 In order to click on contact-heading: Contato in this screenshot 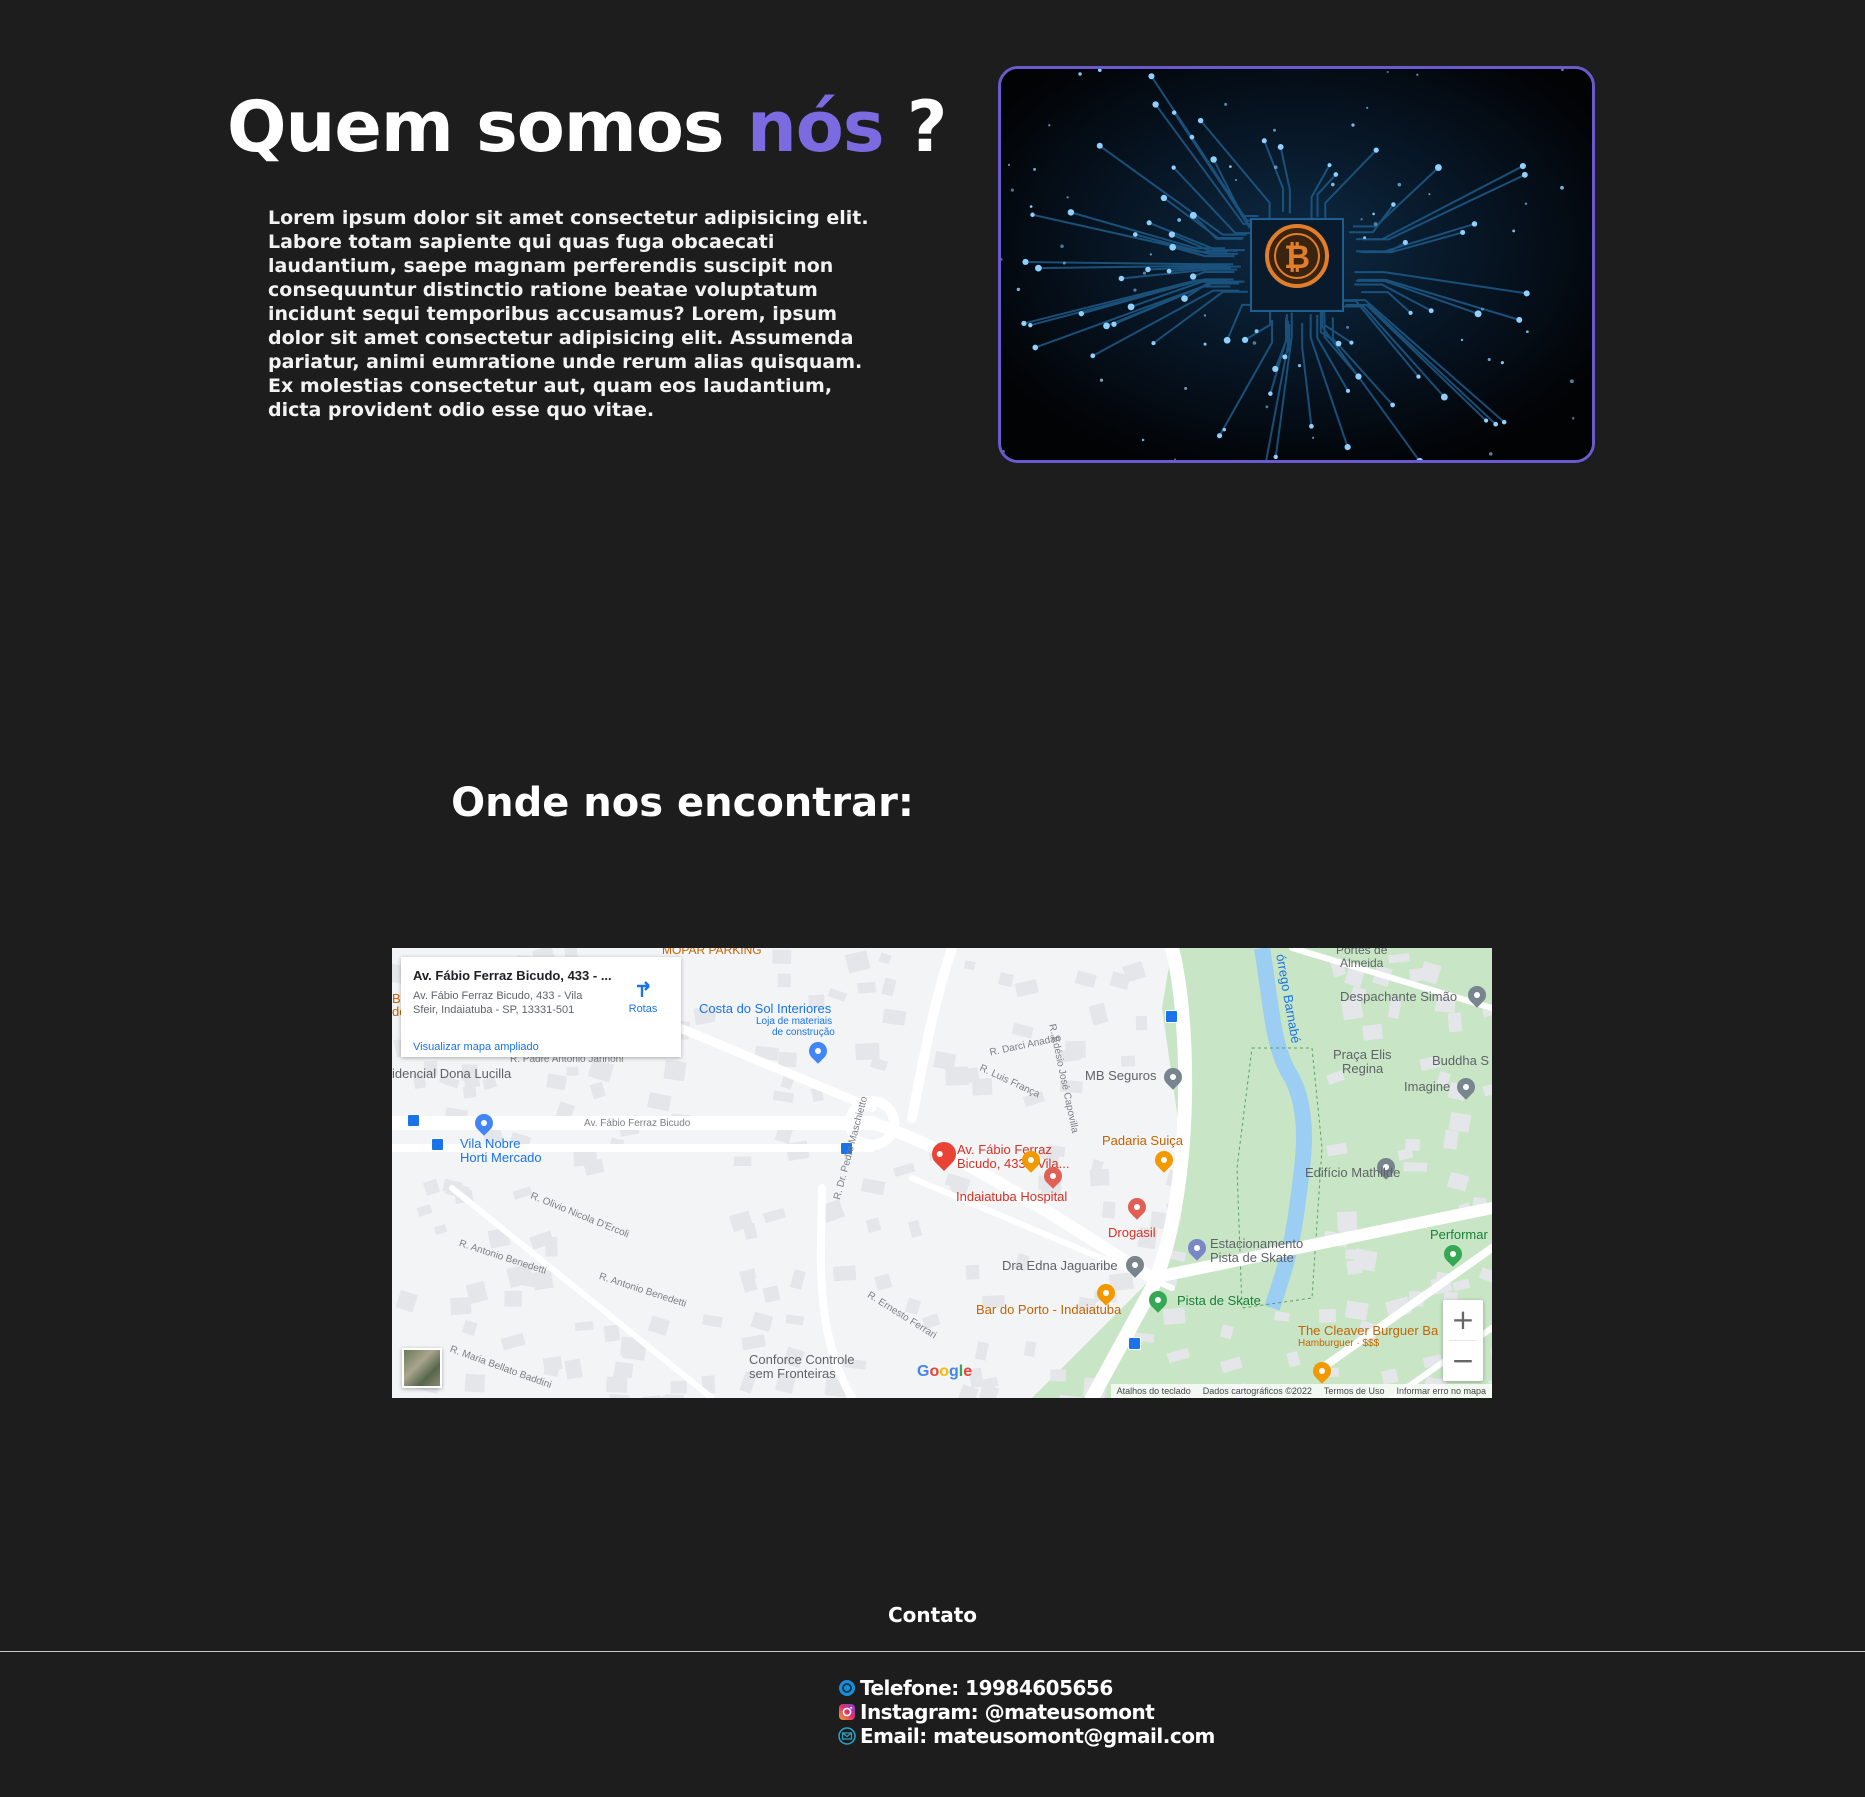, I will do `click(932, 1615)`.